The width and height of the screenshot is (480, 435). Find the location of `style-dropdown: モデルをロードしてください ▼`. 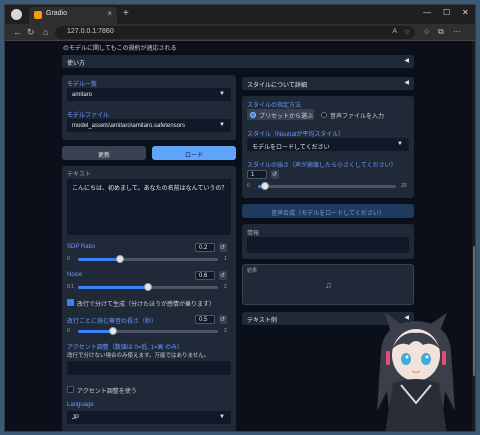

style-dropdown: モデルをロードしてください ▼ is located at coordinates (328, 144).